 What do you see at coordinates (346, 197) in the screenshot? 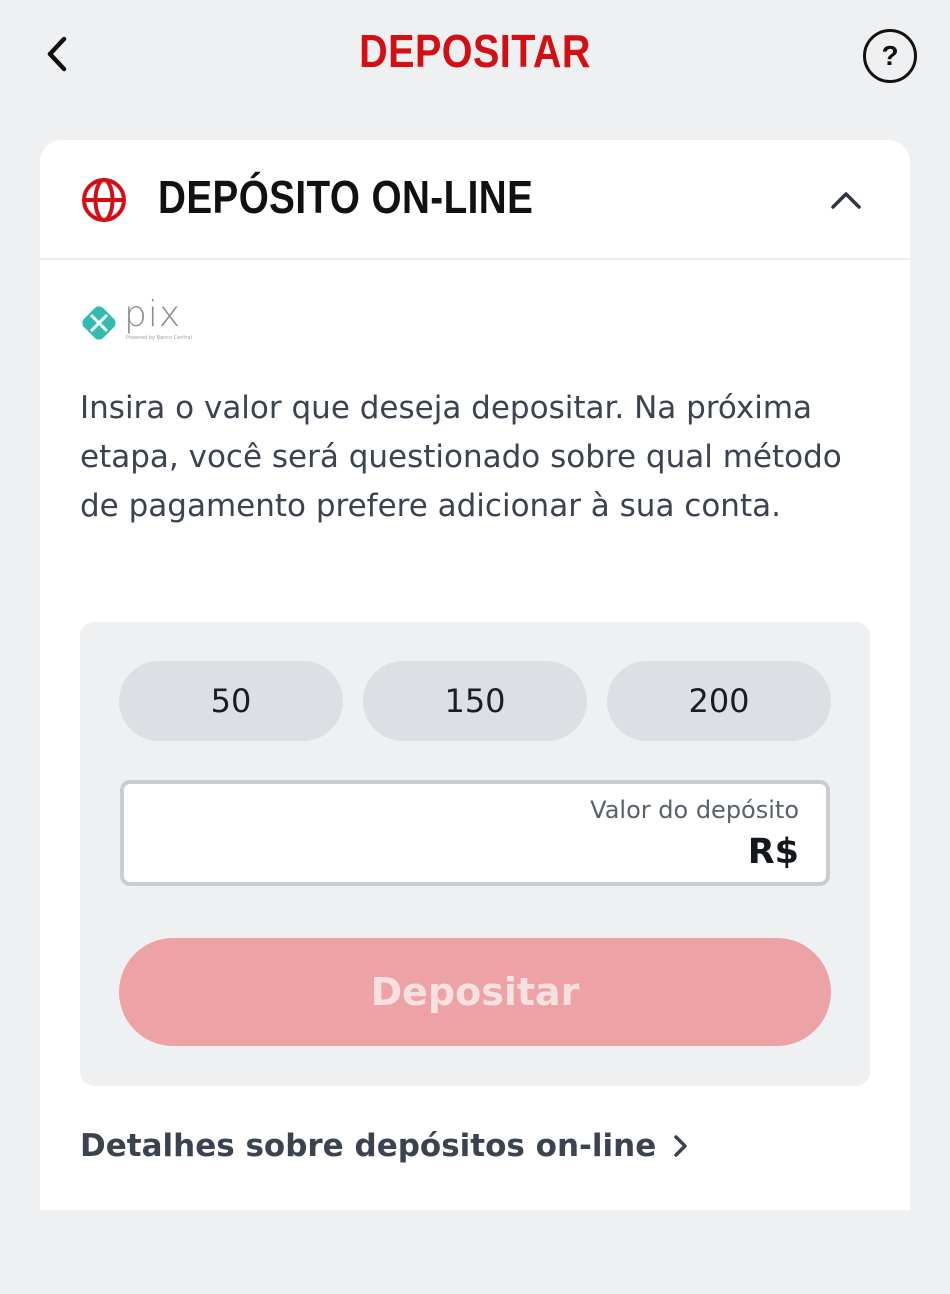
I see `section-title: DEPÓSITO ON-LINE` at bounding box center [346, 197].